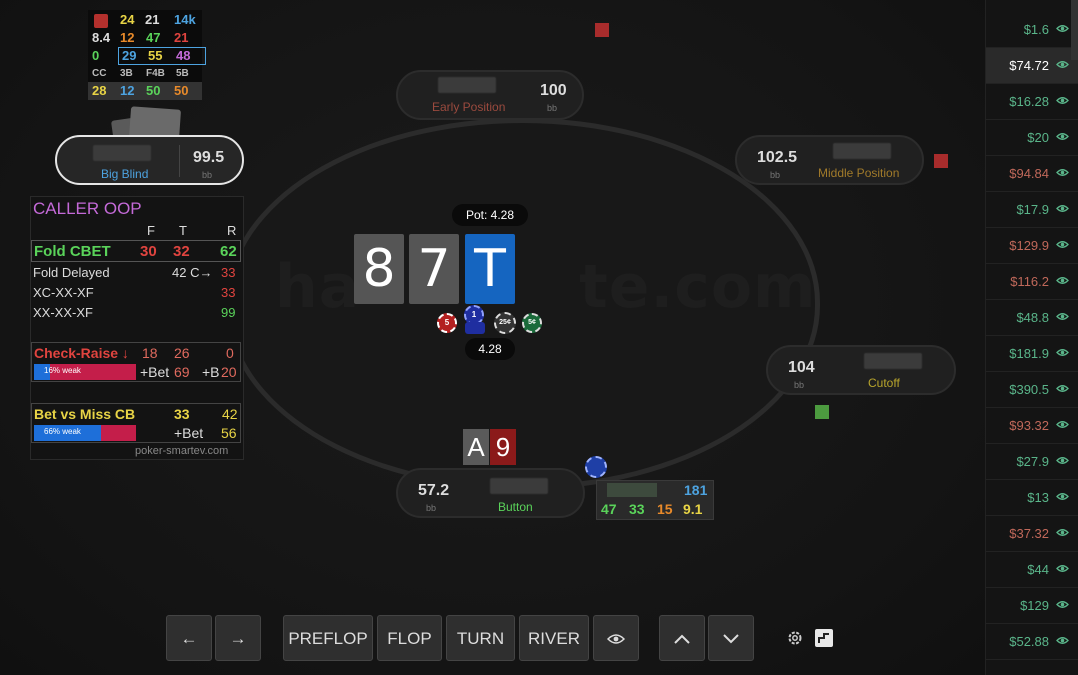 The image size is (1078, 675). Describe the element at coordinates (182, 372) in the screenshot. I see `stat-value: 69` at that location.